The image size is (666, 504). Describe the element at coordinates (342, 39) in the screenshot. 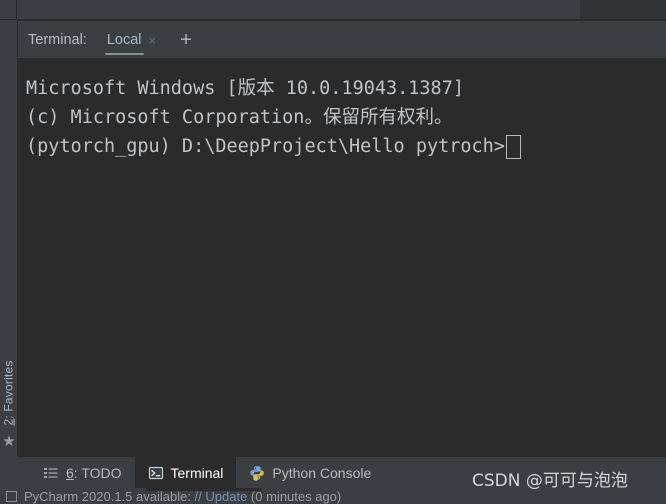

I see `terminal-tabbar: Terminal: Local × +` at that location.